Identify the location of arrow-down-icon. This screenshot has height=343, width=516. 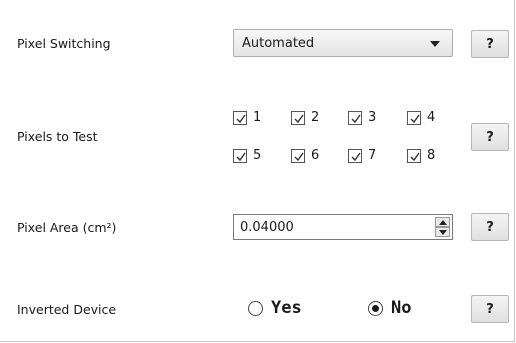
(443, 232).